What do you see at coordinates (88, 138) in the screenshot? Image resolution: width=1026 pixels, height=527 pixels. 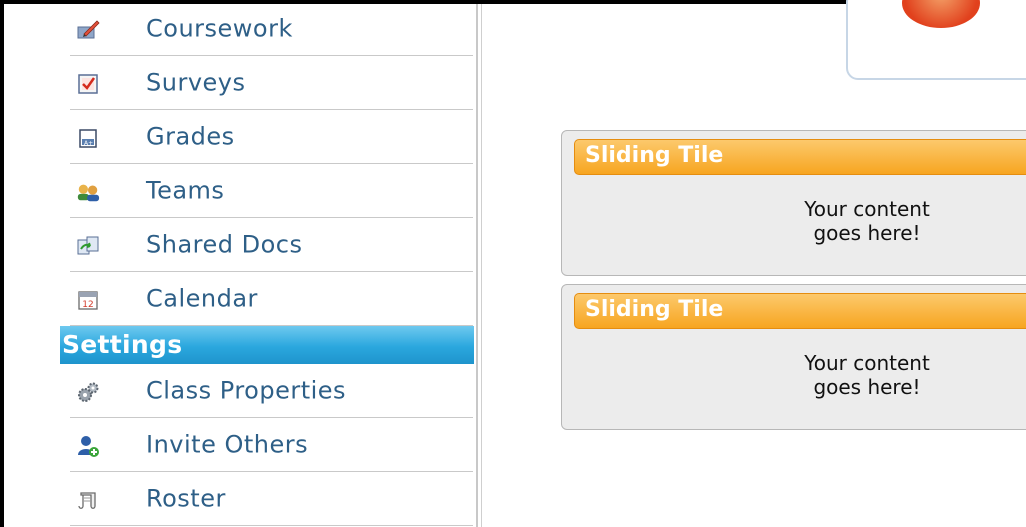 I see `grade-sheet-icon: A+` at bounding box center [88, 138].